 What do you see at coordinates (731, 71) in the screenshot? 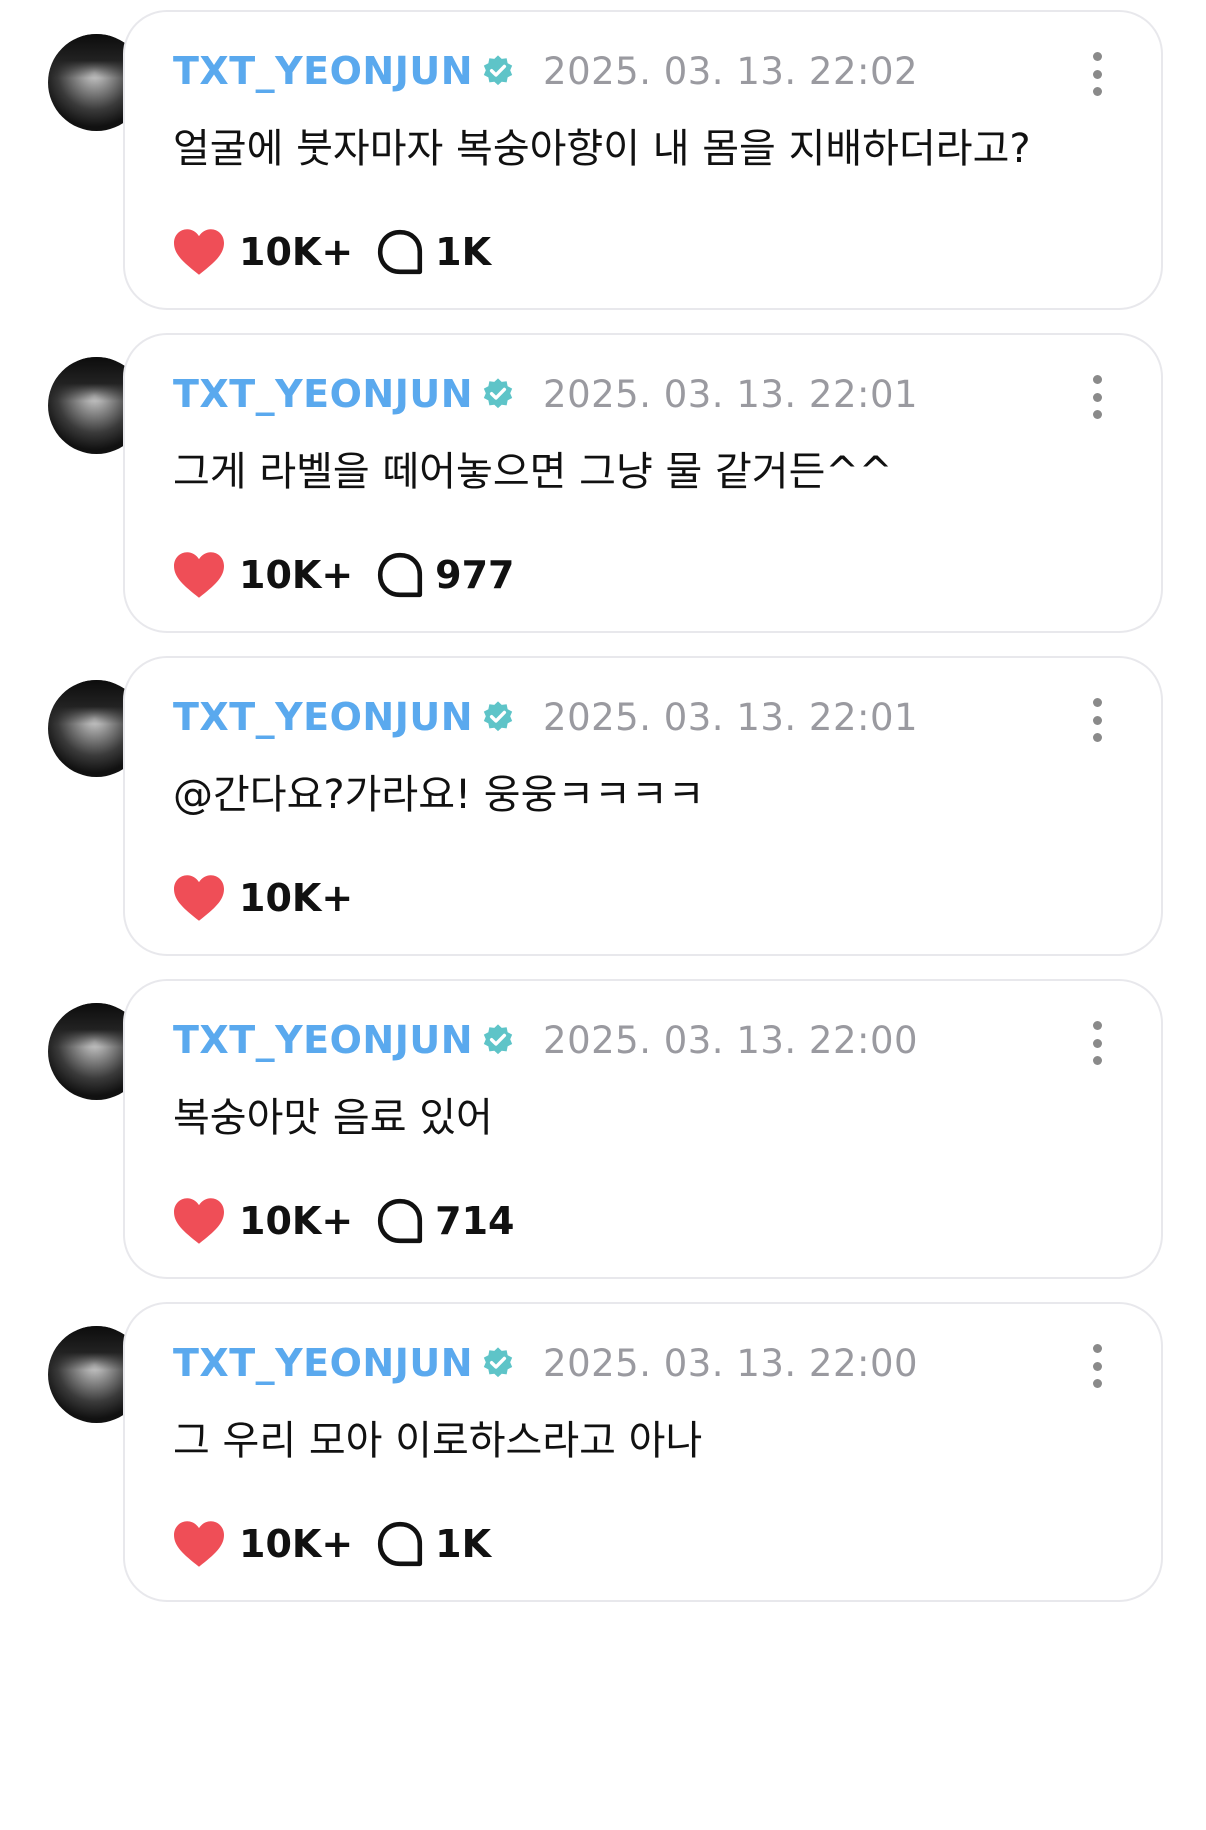
I see `post-date: 2025. 03. 13. 22:02` at bounding box center [731, 71].